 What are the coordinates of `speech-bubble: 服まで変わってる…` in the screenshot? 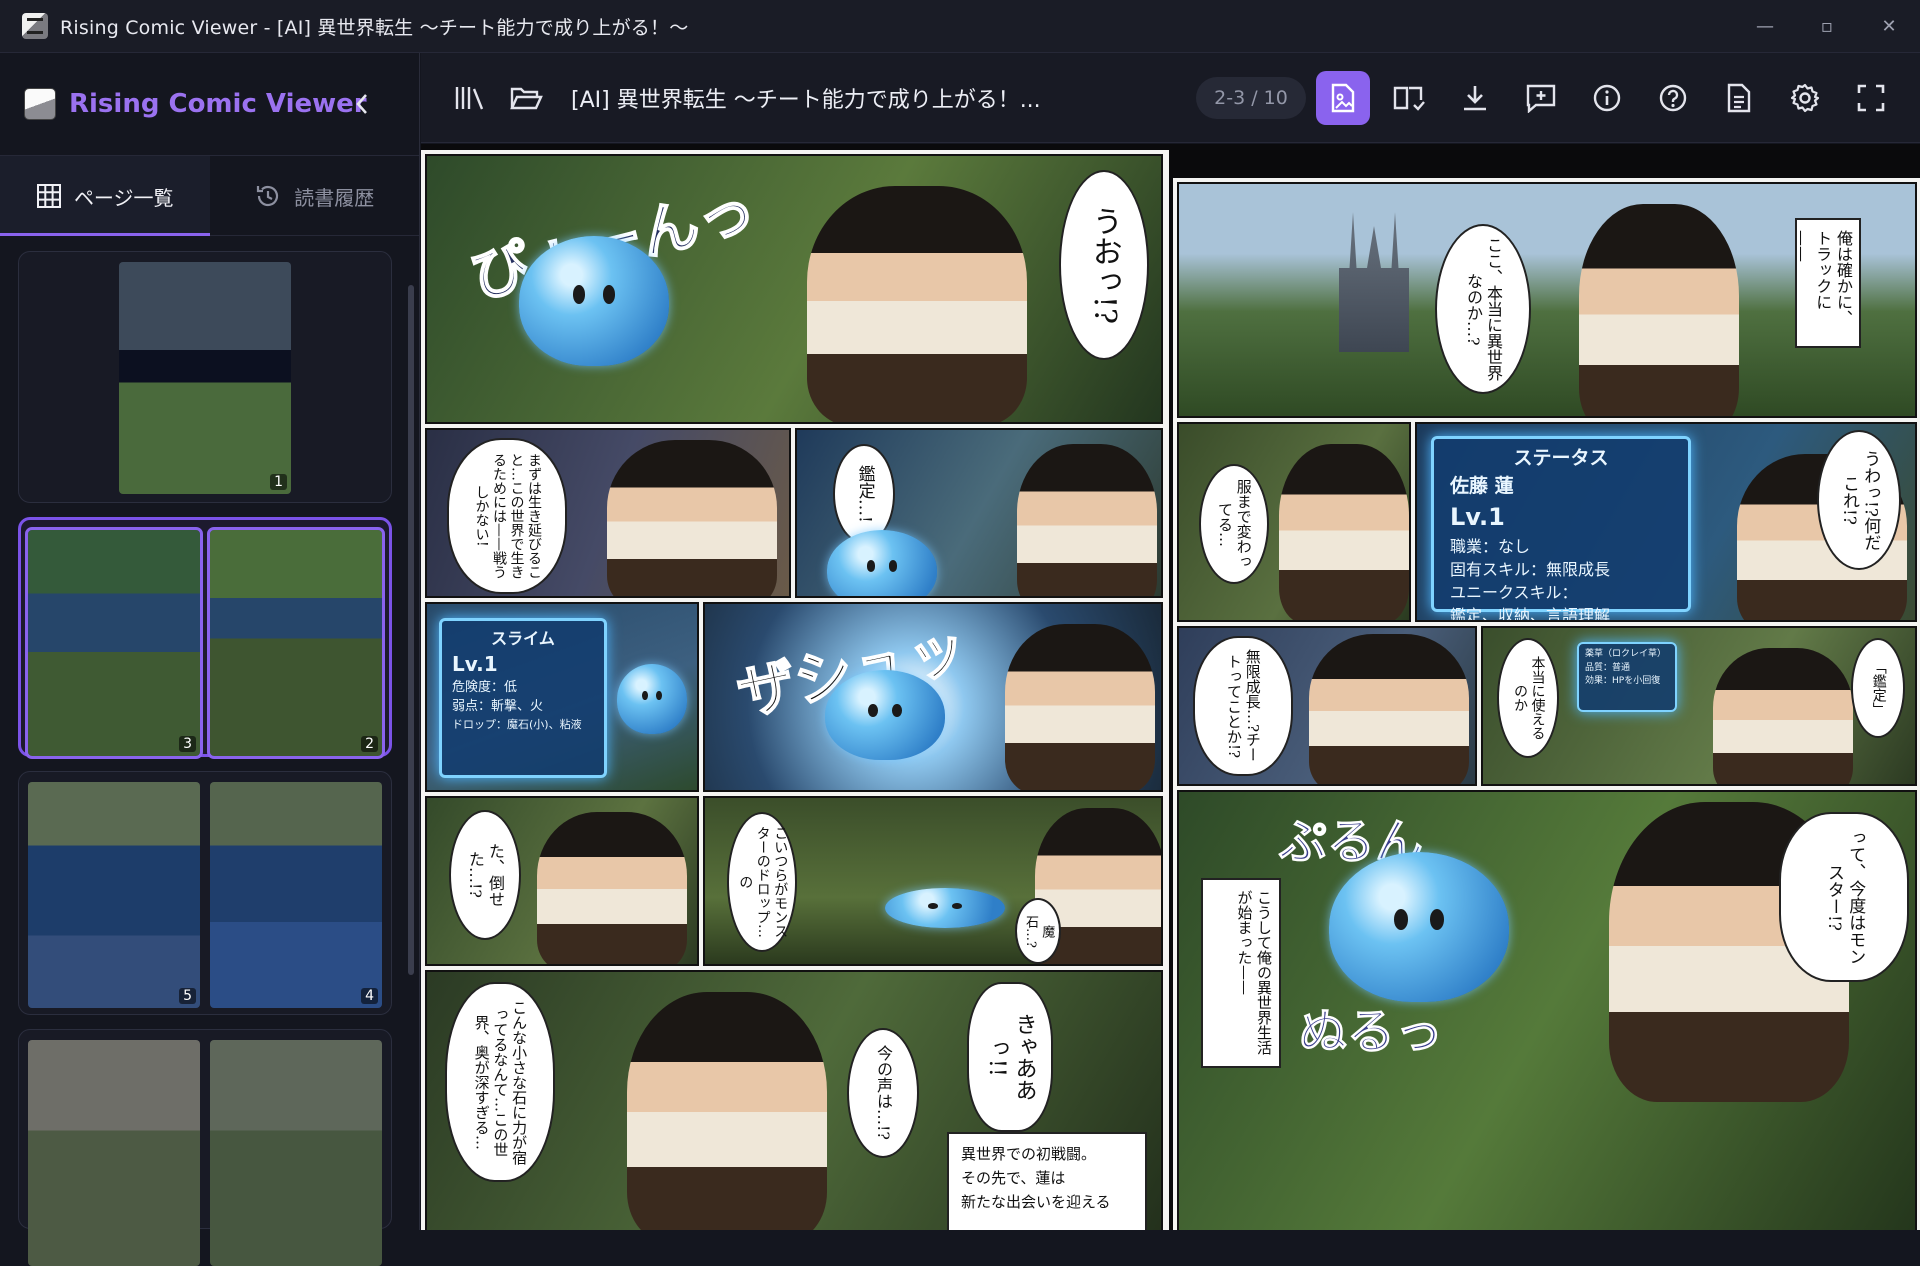 It's located at (1234, 524).